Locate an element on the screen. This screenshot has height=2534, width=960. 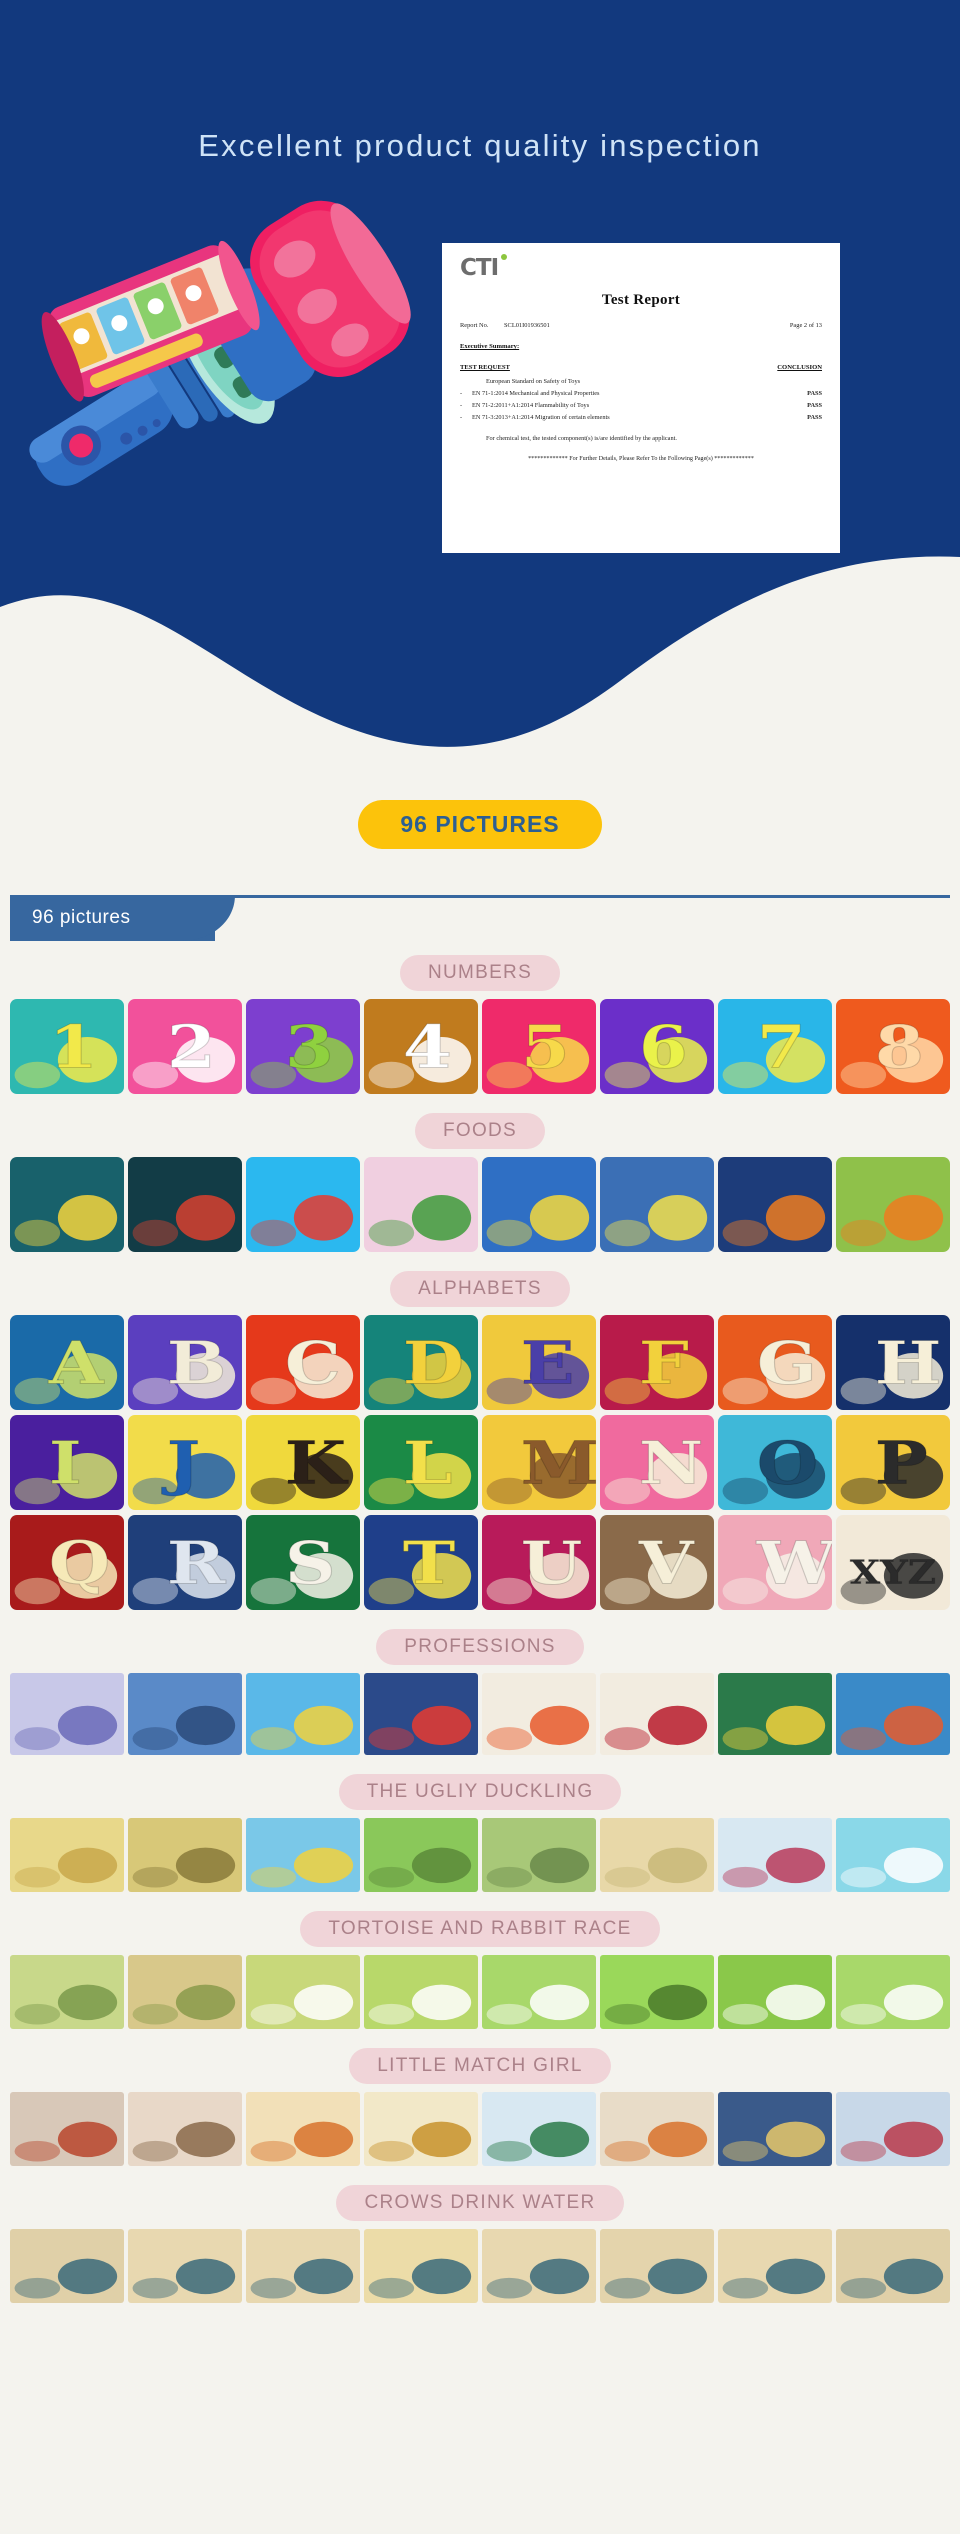
alphabet-card-w: W is located at coordinates (775, 1562).